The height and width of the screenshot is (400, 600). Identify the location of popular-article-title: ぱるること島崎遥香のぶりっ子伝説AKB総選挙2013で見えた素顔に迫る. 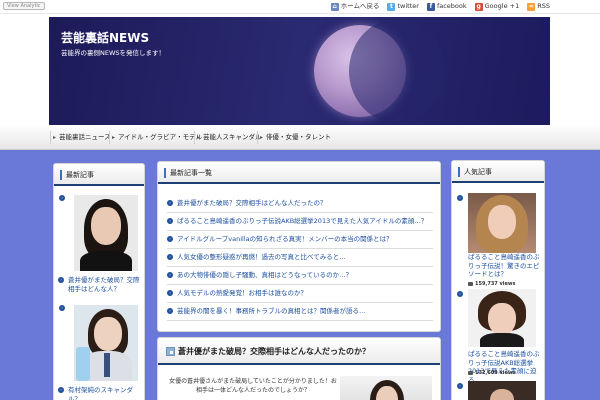
(505, 367).